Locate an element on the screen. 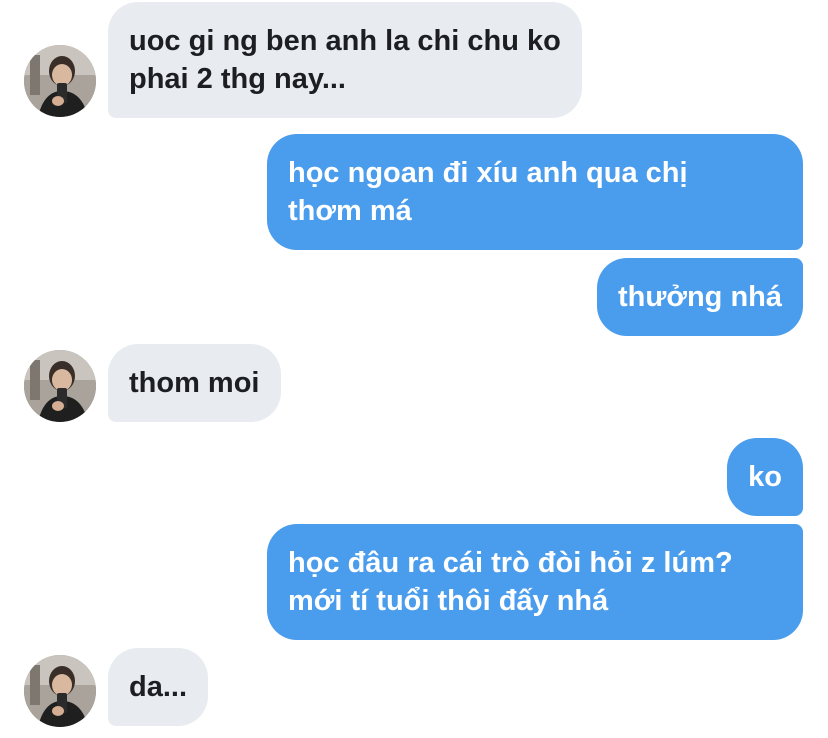  message-line: học đâu ra cái trò đòi hỏi z lúm? is located at coordinates (510, 563).